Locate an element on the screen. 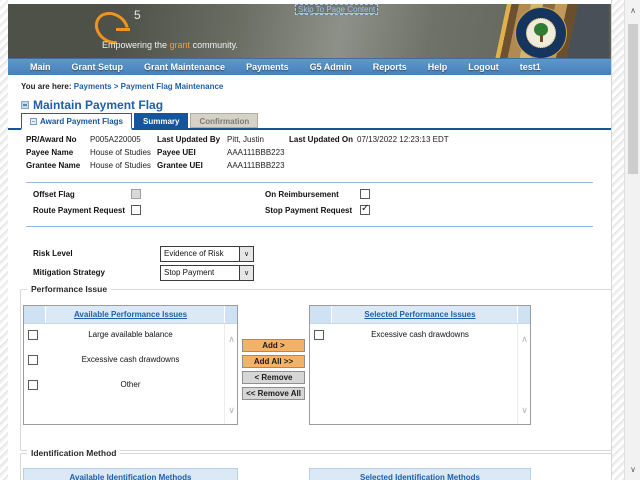  remove-button: < Remove is located at coordinates (273, 377).